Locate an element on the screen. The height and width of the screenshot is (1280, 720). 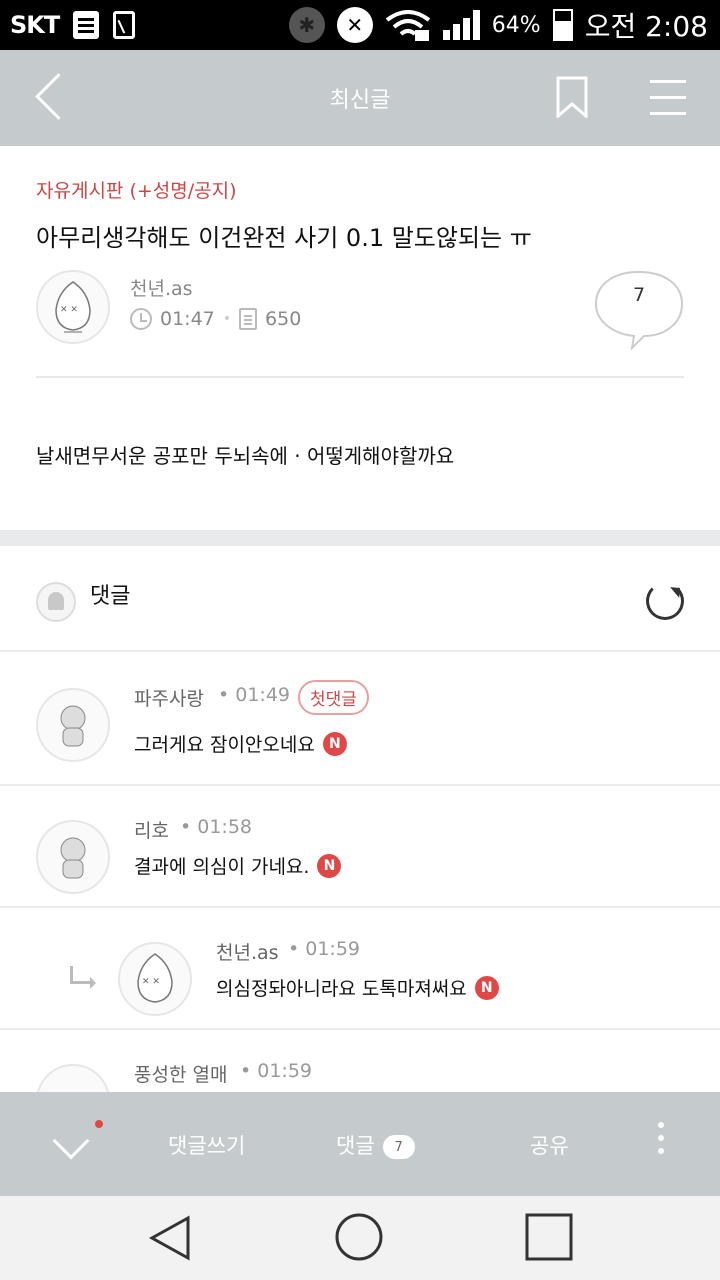
post-author: 천년.as is located at coordinates (161, 287).